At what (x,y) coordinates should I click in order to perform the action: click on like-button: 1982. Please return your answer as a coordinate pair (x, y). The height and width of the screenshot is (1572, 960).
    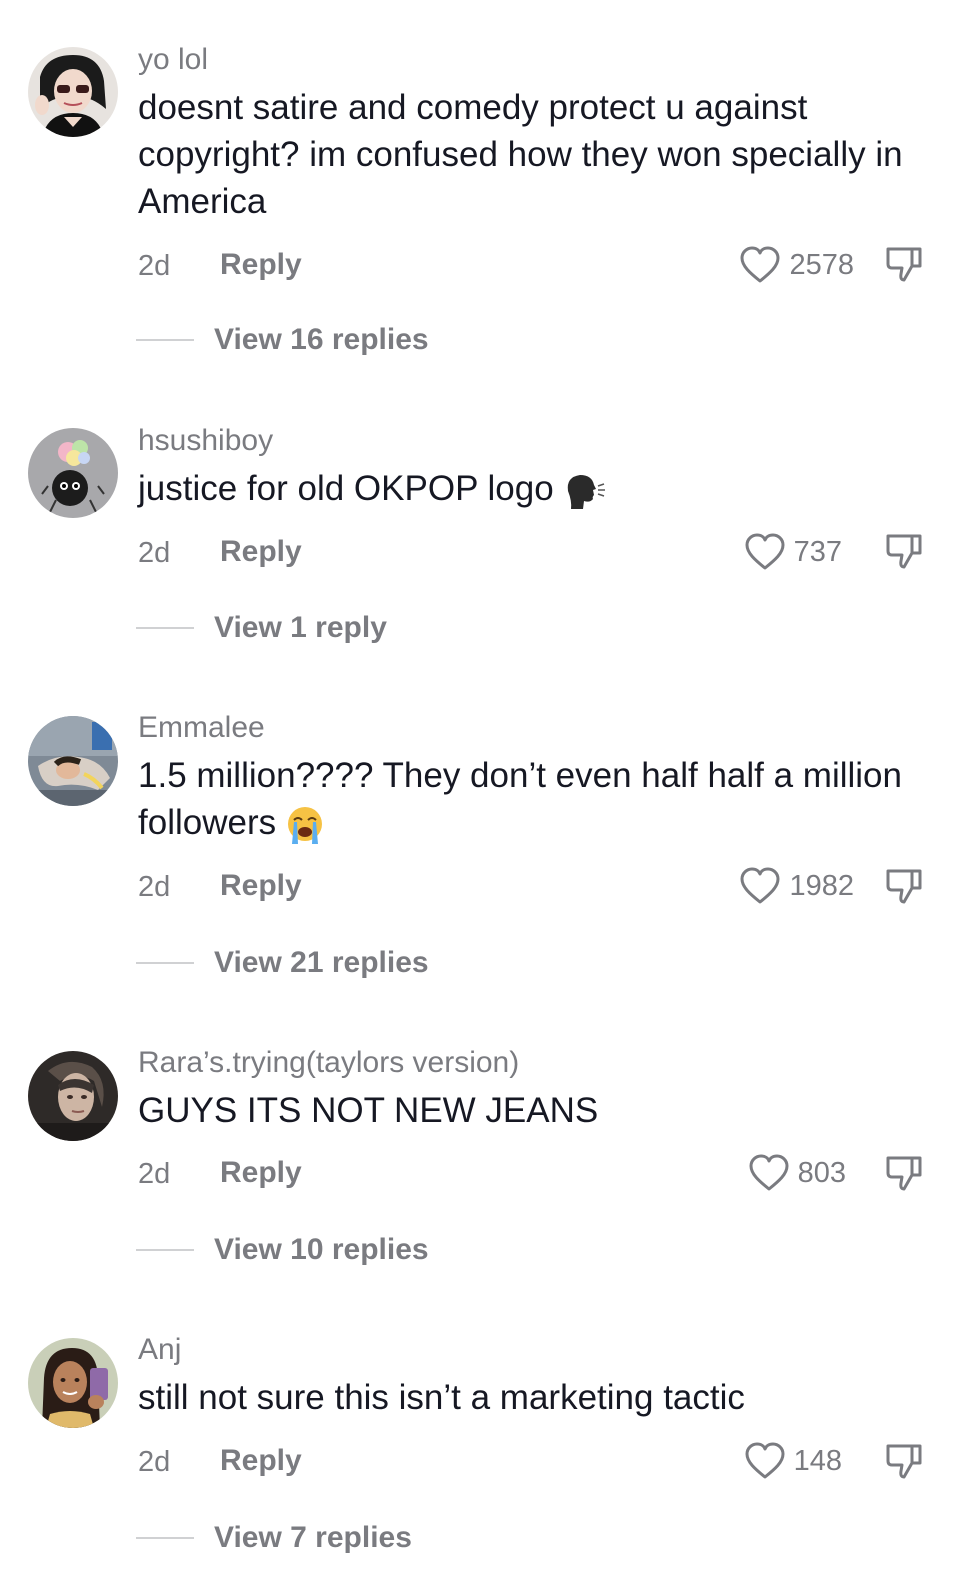
    Looking at the image, I should click on (796, 886).